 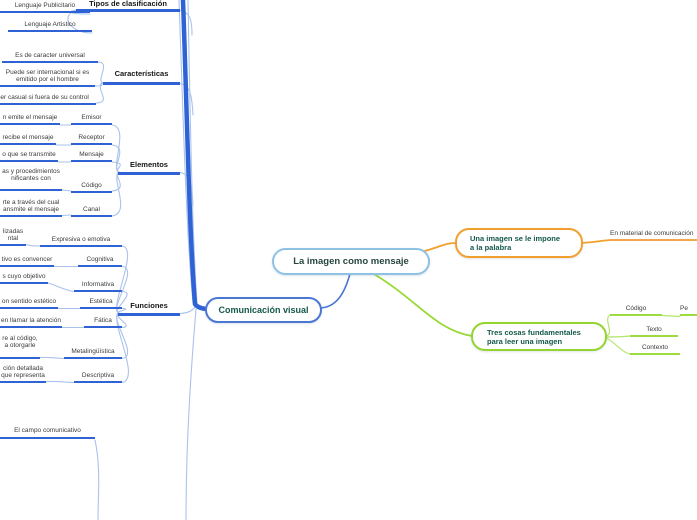 What do you see at coordinates (263, 310) in the screenshot?
I see `node-comunicacion-visual: Comunicación visual` at bounding box center [263, 310].